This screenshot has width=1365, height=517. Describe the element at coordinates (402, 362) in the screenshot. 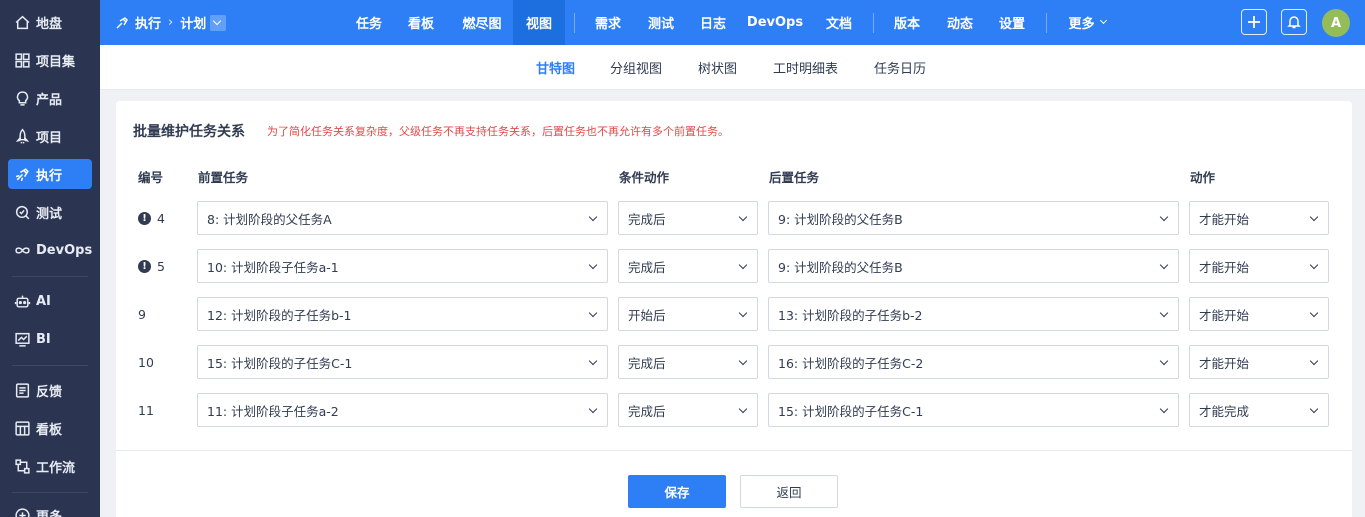

I see `pre-task-select: 15: 计划阶段的子任务C-1` at that location.